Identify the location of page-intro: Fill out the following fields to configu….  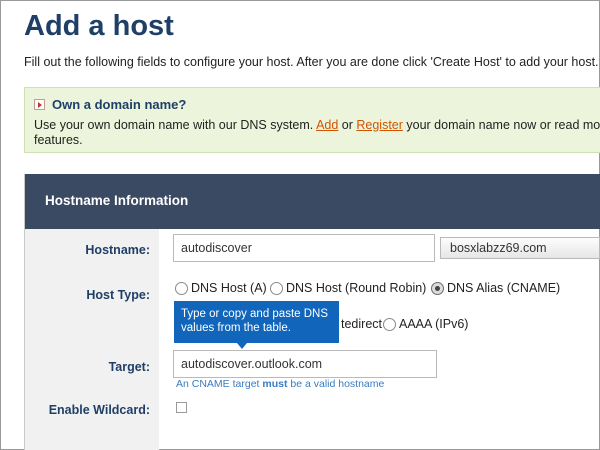
(311, 62).